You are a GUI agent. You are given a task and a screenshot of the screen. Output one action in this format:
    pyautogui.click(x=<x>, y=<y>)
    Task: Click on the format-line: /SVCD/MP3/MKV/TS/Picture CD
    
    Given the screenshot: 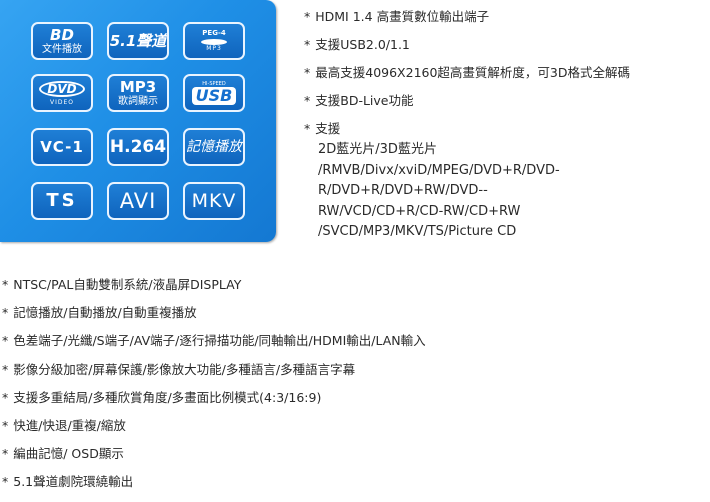 What is the action you would take?
    pyautogui.click(x=417, y=231)
    